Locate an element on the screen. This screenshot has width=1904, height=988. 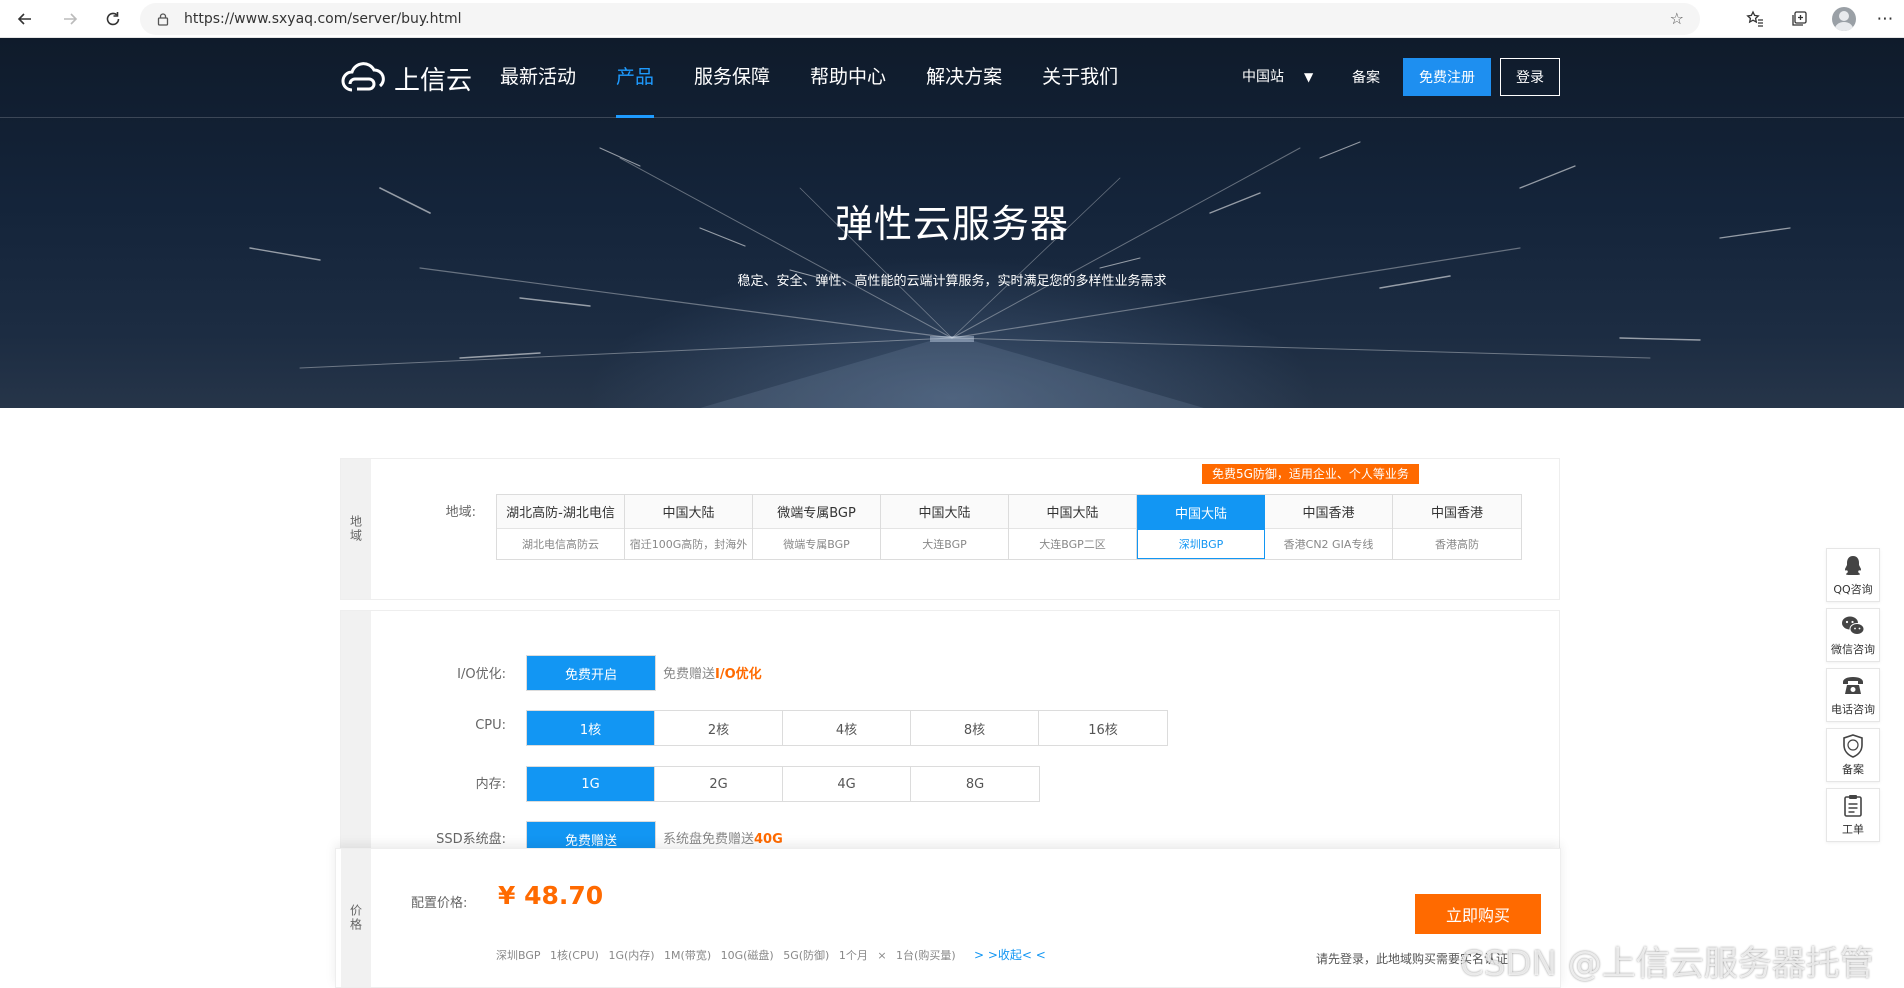
lock-icon is located at coordinates (163, 19).